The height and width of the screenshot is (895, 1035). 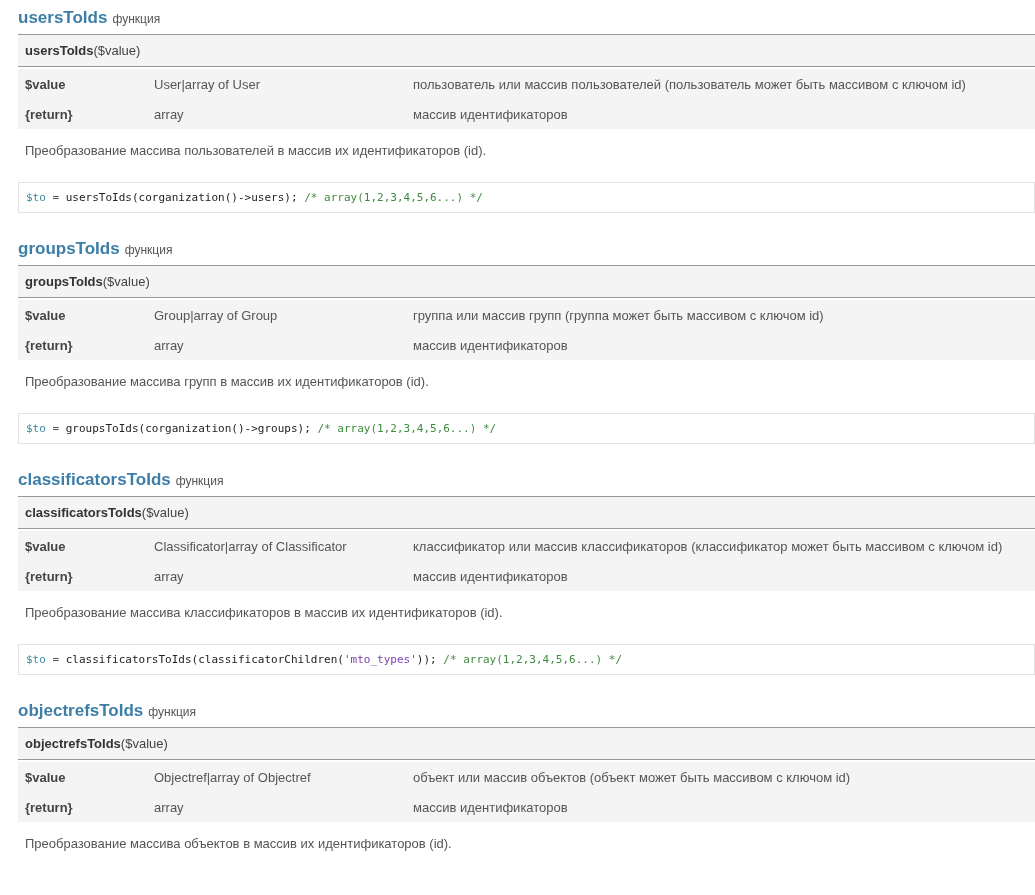 What do you see at coordinates (207, 84) in the screenshot?
I see `param-type: User|array of User` at bounding box center [207, 84].